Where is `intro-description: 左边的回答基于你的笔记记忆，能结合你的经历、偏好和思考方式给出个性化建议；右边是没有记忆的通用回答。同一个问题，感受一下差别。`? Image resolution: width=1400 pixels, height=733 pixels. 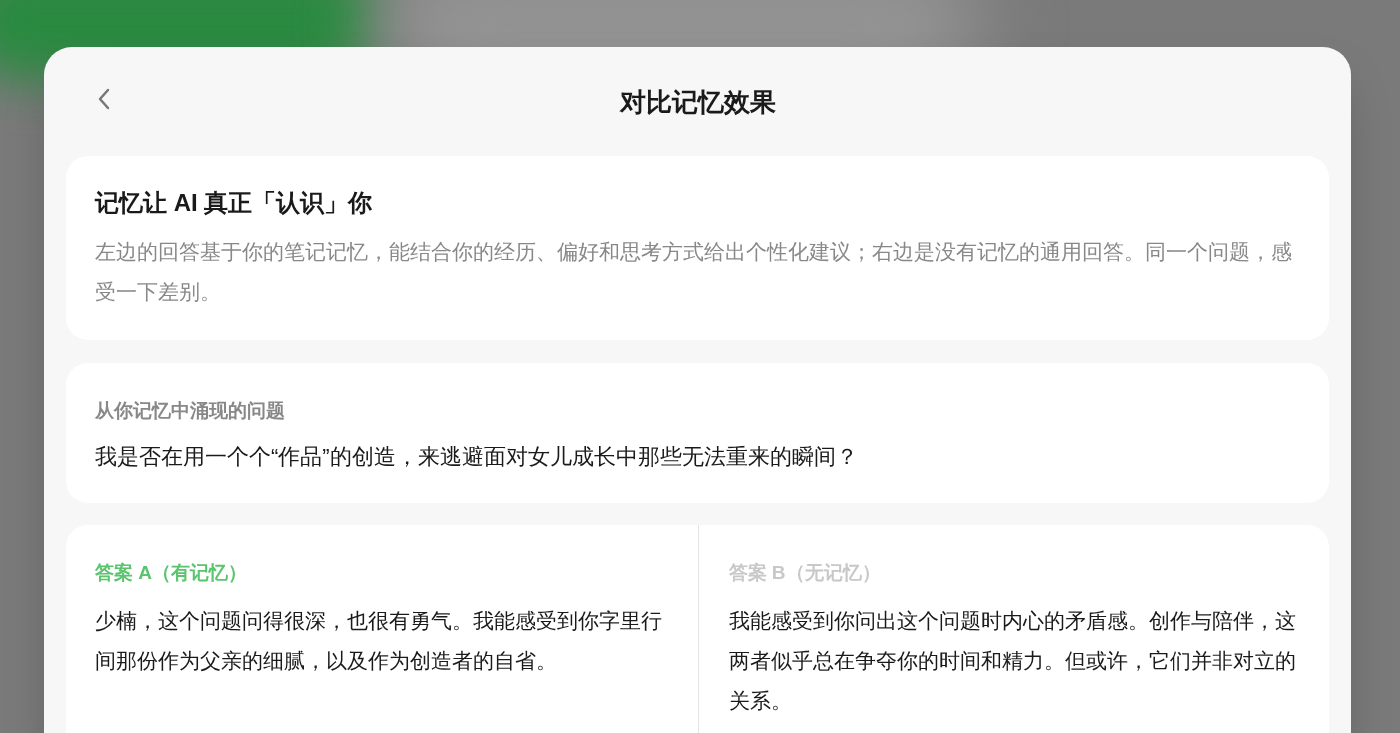 intro-description: 左边的回答基于你的笔记记忆，能结合你的经历、偏好和思考方式给出个性化建议；右边是没有记忆的通用回答。同一个问题，感受一下差别。 is located at coordinates (694, 272).